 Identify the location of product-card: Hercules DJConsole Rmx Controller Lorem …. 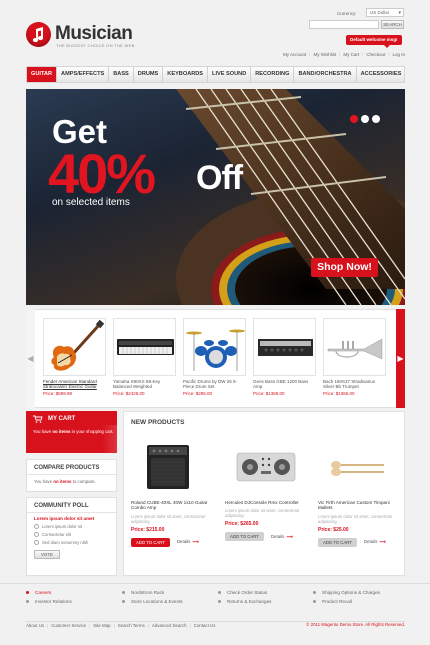
(266, 488).